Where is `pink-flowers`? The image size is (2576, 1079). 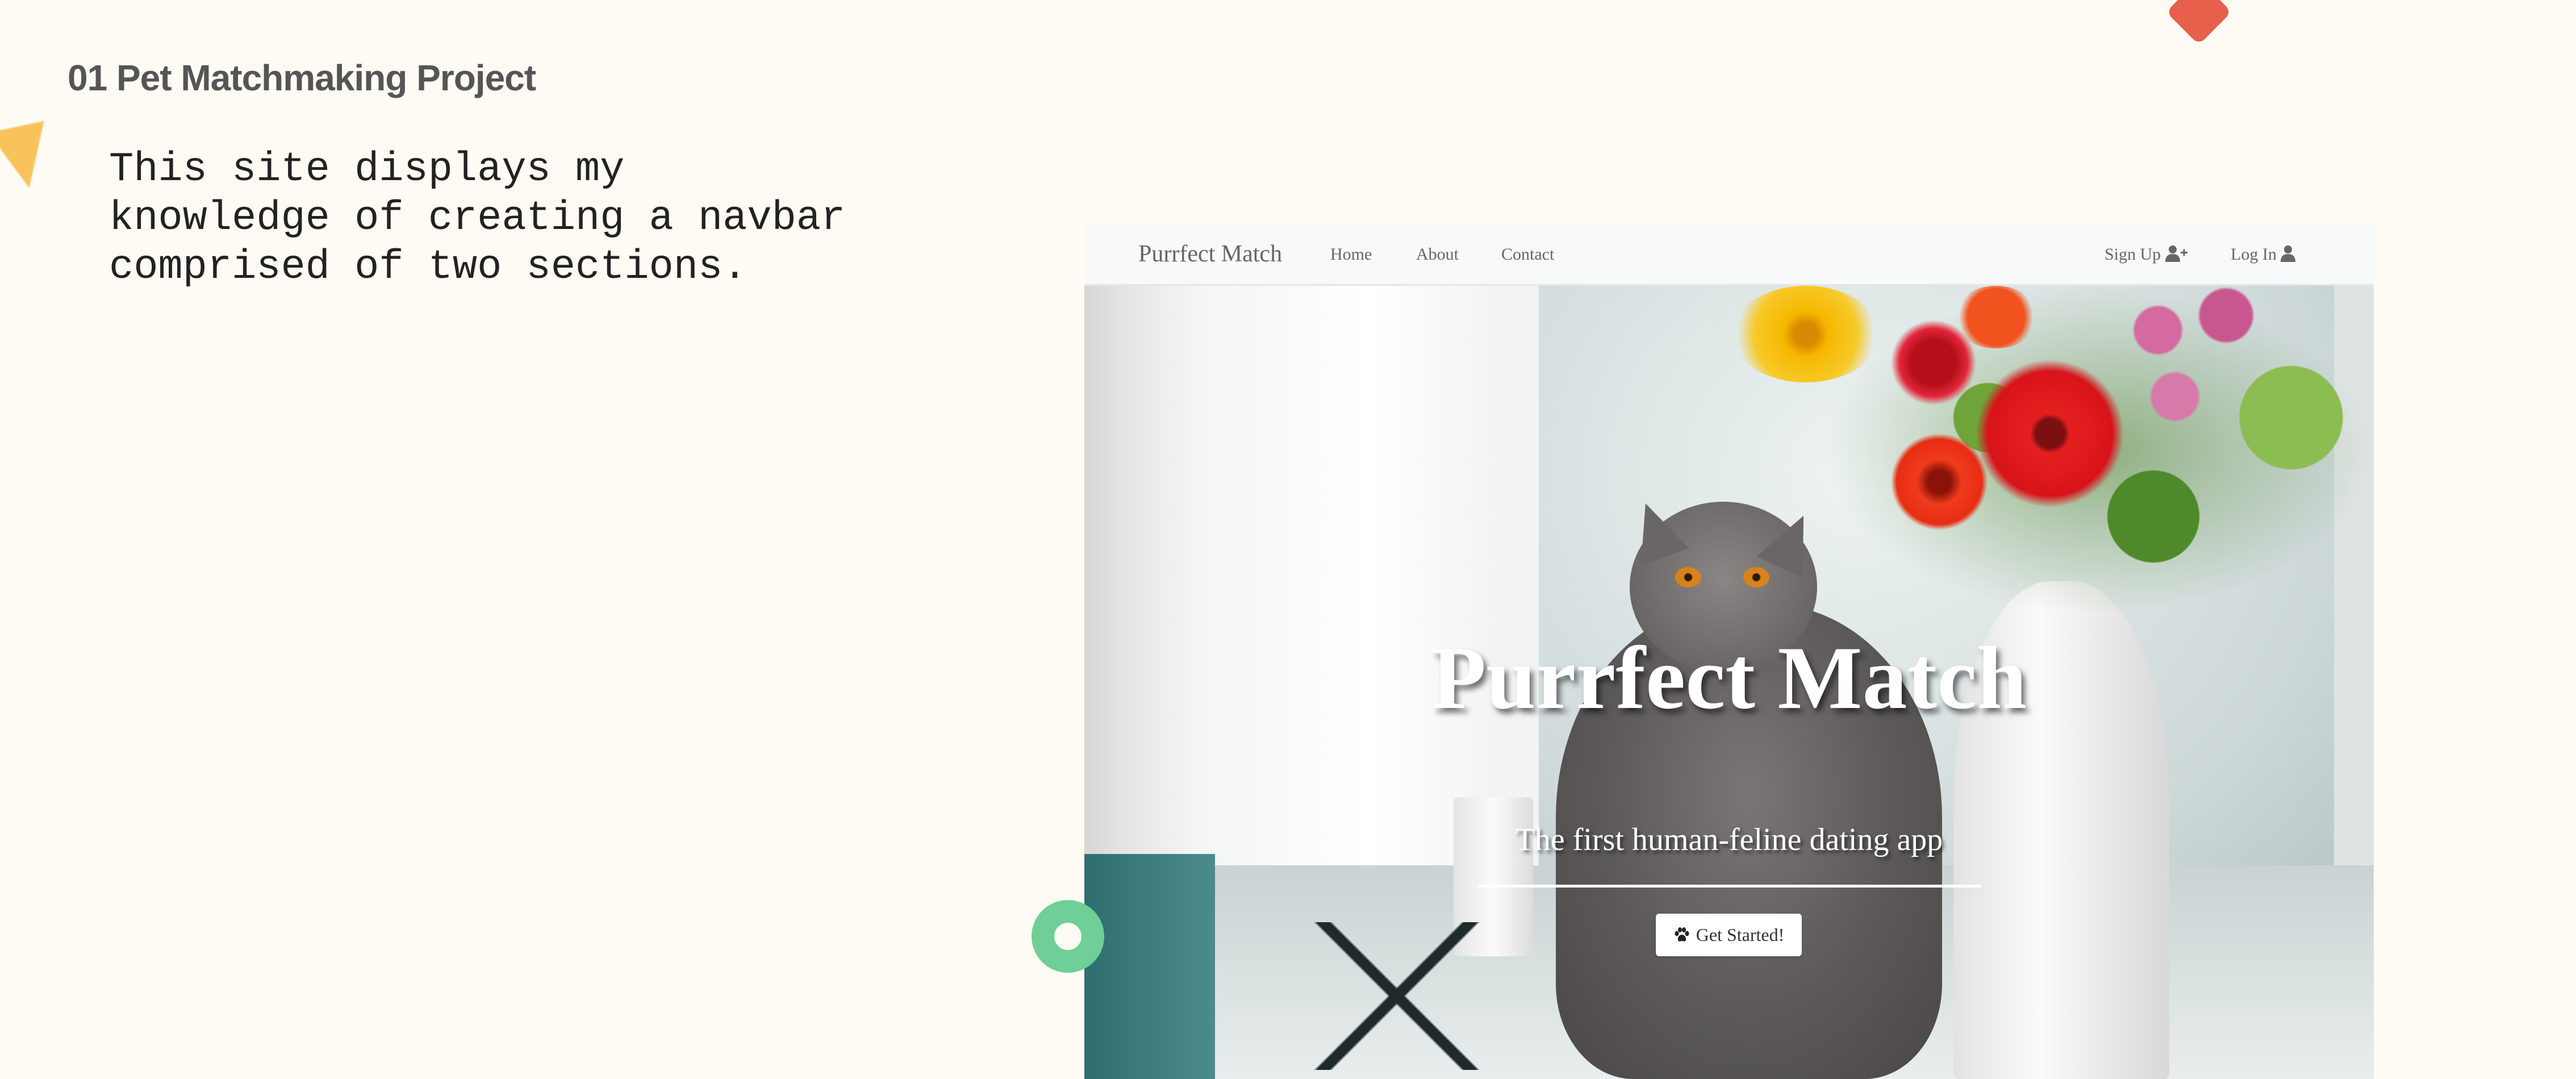
pink-flowers is located at coordinates (2192, 360).